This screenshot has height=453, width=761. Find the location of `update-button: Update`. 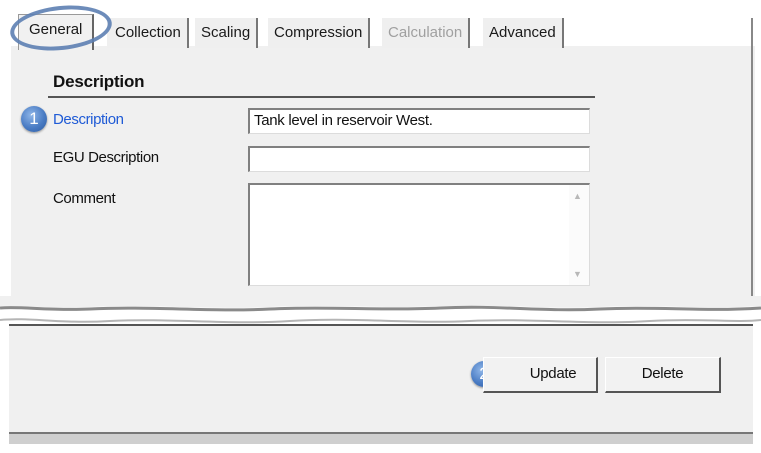

update-button: Update is located at coordinates (540, 375).